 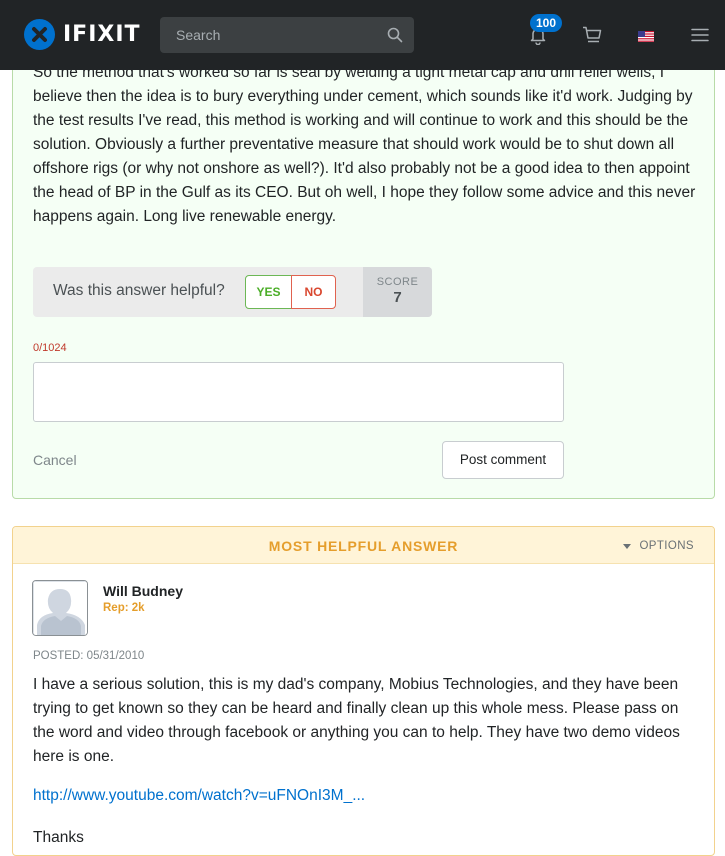 I want to click on character-counter: 0/1024, so click(x=50, y=348).